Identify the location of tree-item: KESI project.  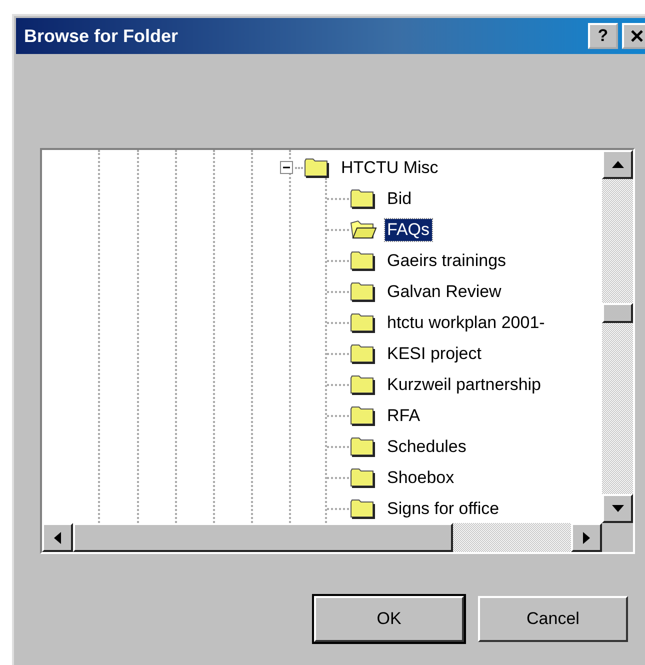
(434, 353).